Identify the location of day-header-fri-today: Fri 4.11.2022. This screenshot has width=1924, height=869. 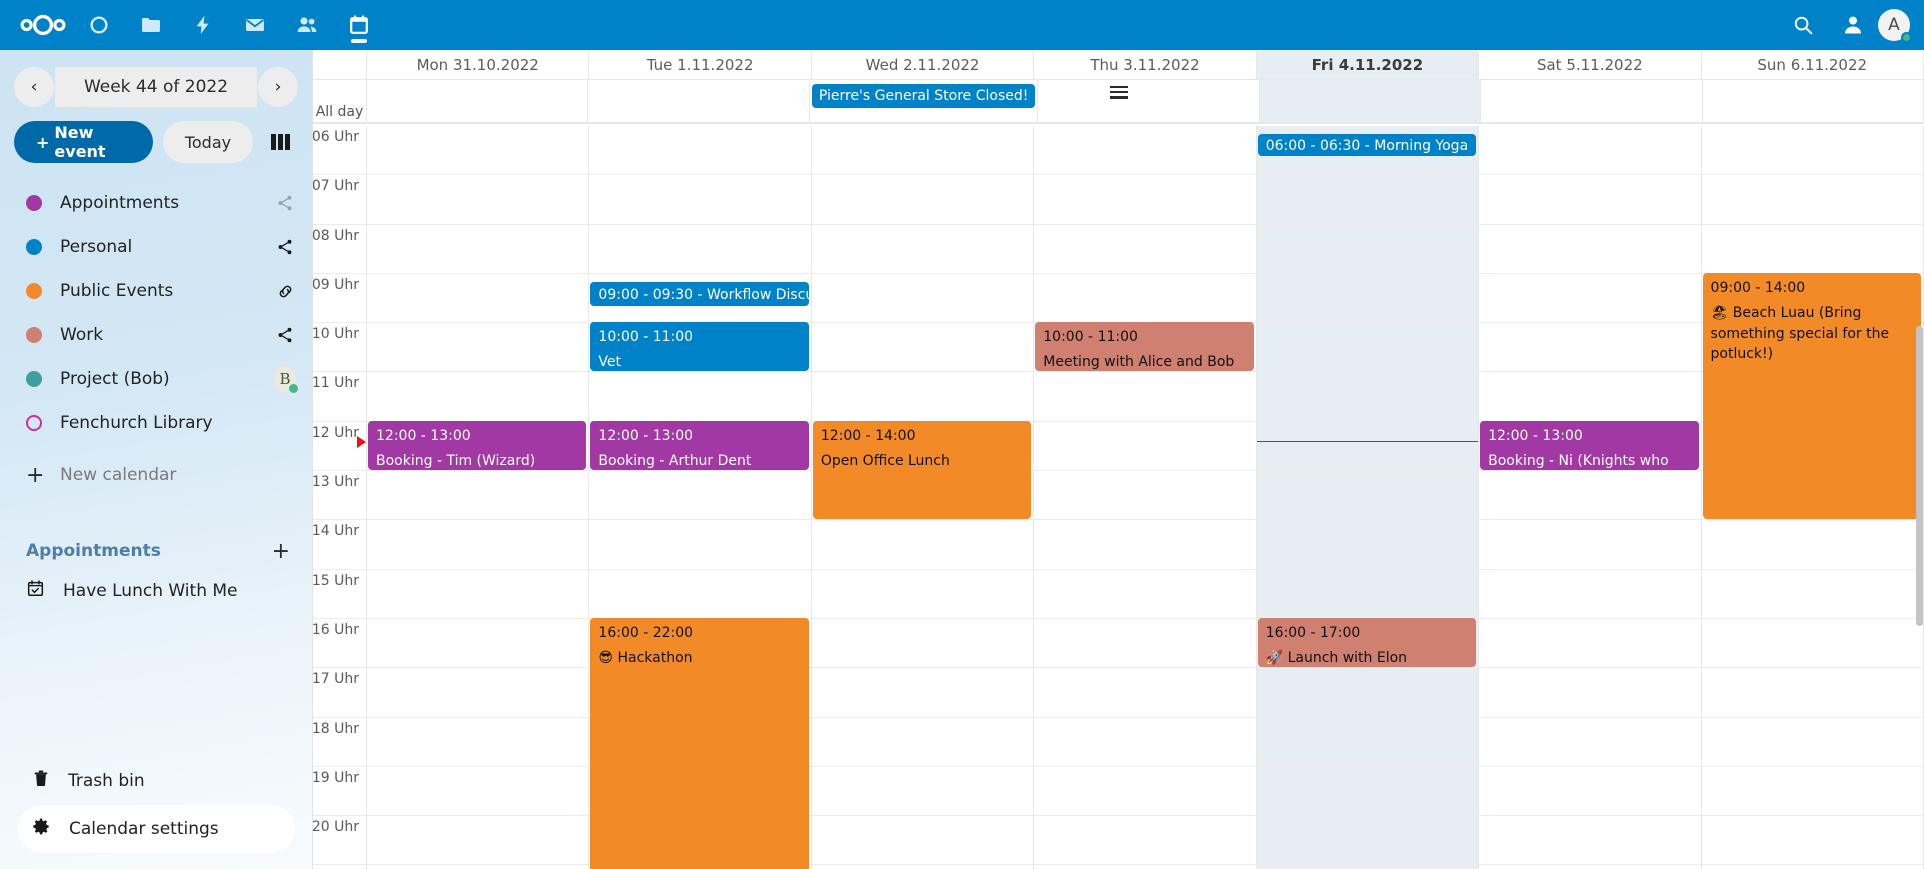
(1368, 64).